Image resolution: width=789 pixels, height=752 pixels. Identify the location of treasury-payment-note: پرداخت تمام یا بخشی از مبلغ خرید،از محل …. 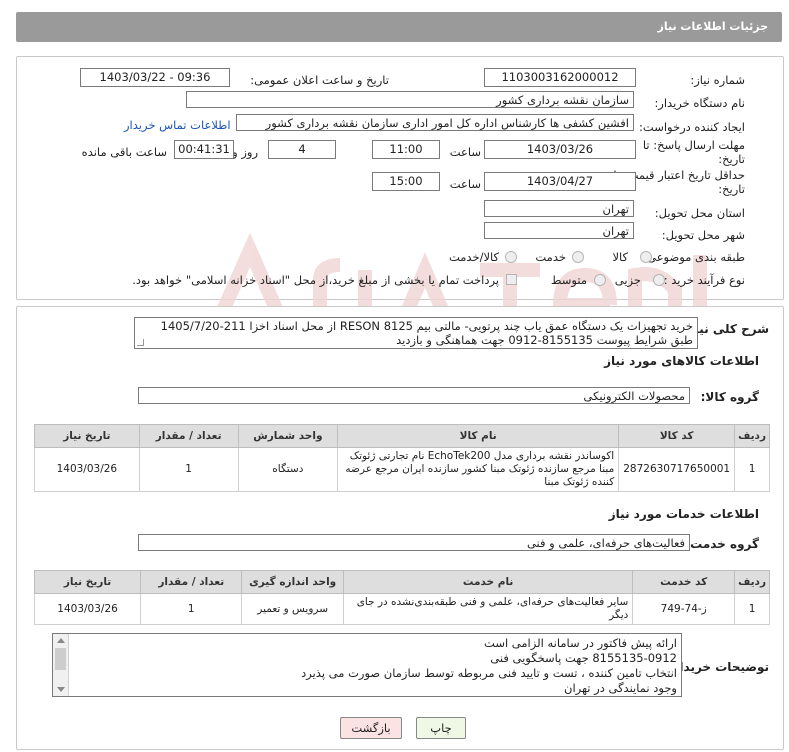
(315, 280).